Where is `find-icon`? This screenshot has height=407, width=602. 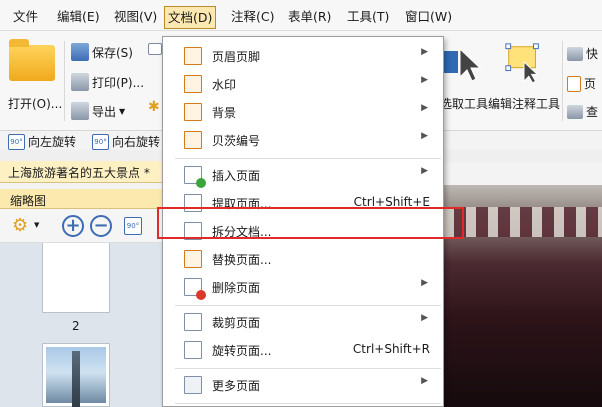 find-icon is located at coordinates (575, 111).